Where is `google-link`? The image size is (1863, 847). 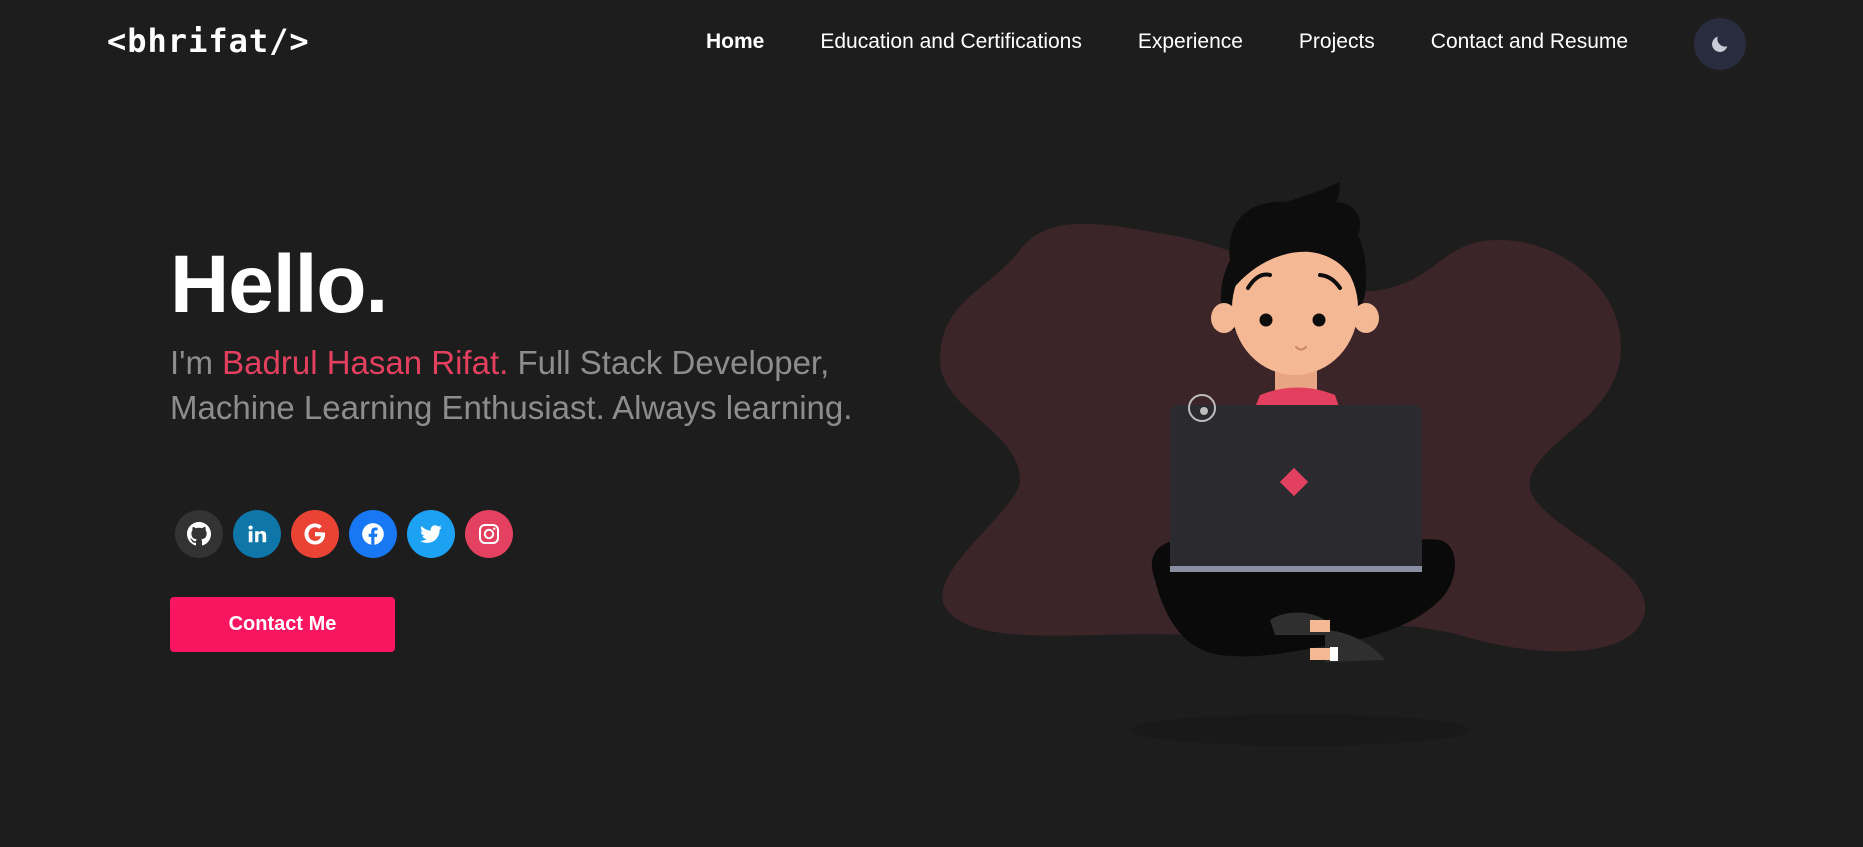 google-link is located at coordinates (315, 534).